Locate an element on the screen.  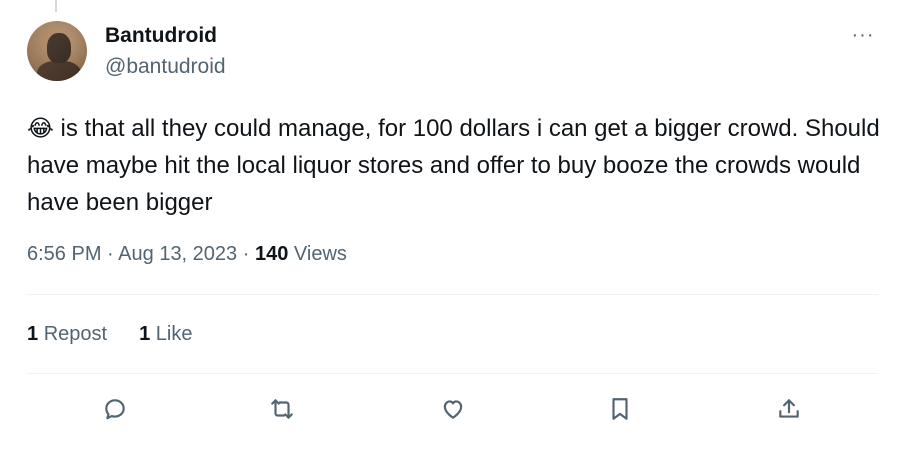
share-button is located at coordinates (789, 409).